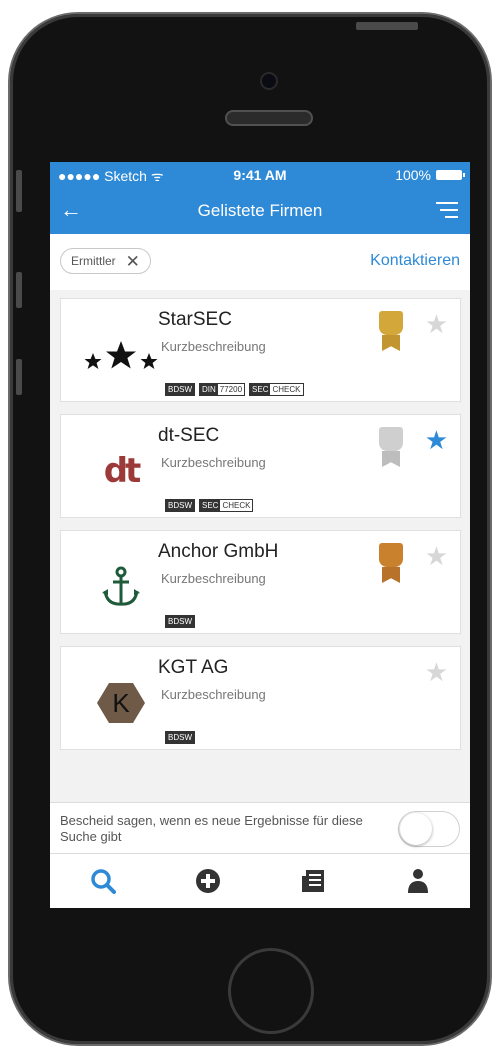 The height and width of the screenshot is (1053, 499). I want to click on search-alert-toggle, so click(429, 829).